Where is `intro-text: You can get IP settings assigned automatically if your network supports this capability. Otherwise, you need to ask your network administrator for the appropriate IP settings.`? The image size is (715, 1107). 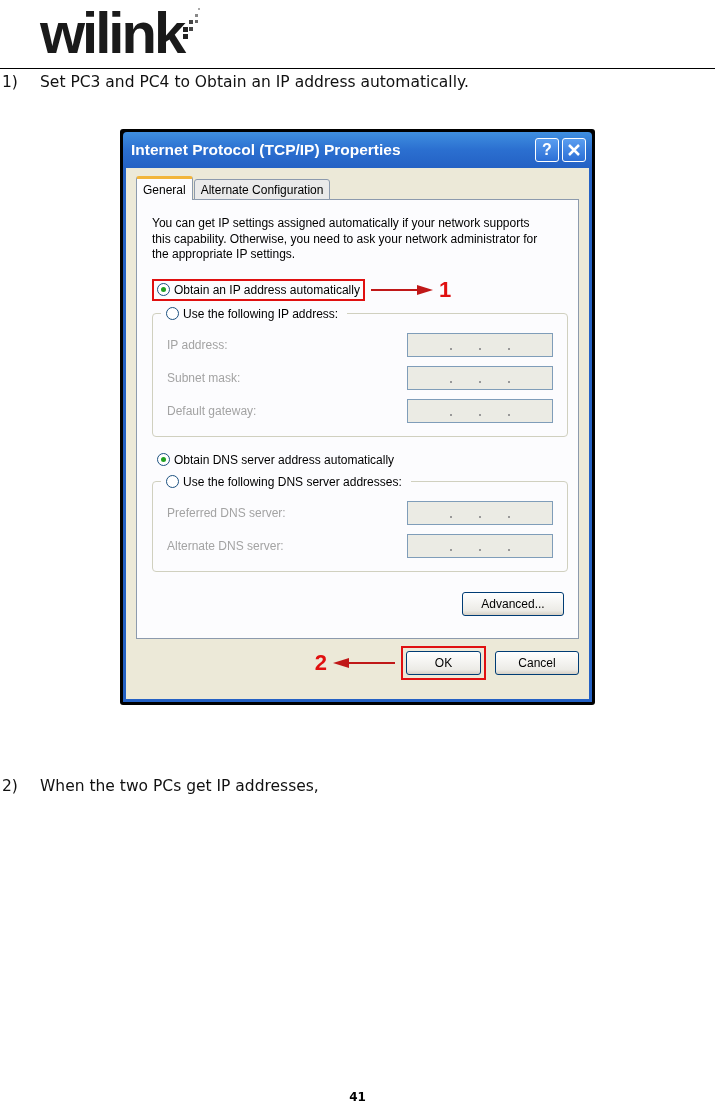 intro-text: You can get IP settings assigned automatically if your network supports this capability. Otherwise, you need to ask your network administrator for the appropriate IP settings. is located at coordinates (345, 239).